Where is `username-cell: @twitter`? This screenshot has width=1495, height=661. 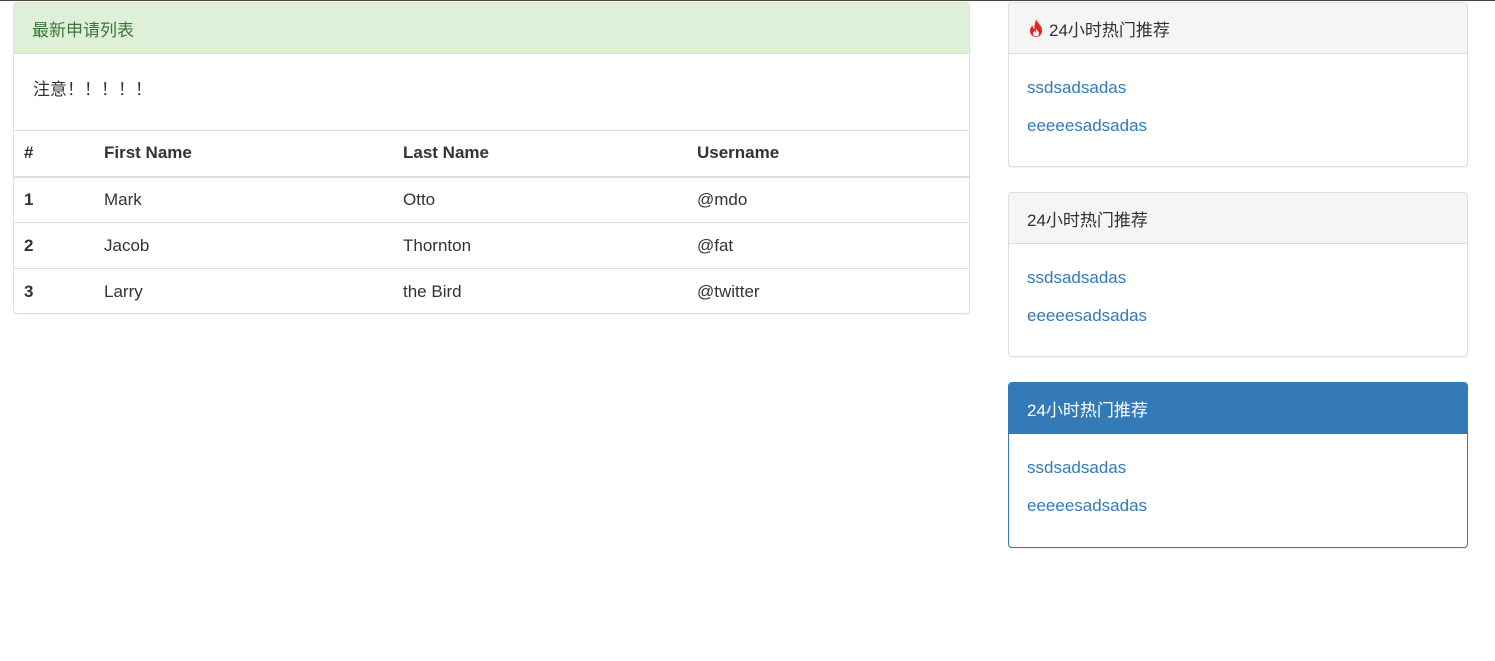 username-cell: @twitter is located at coordinates (828, 290).